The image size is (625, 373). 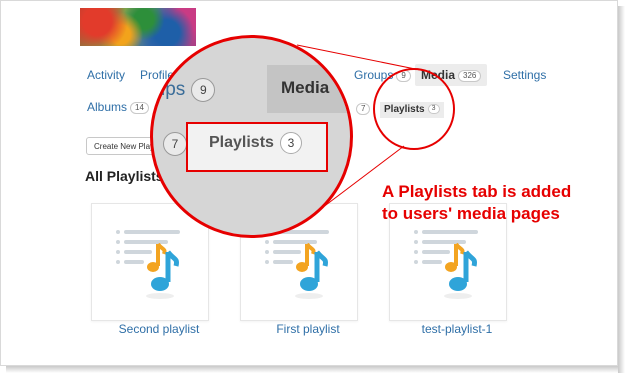 I want to click on magnified-side-count: 7, so click(x=172, y=144).